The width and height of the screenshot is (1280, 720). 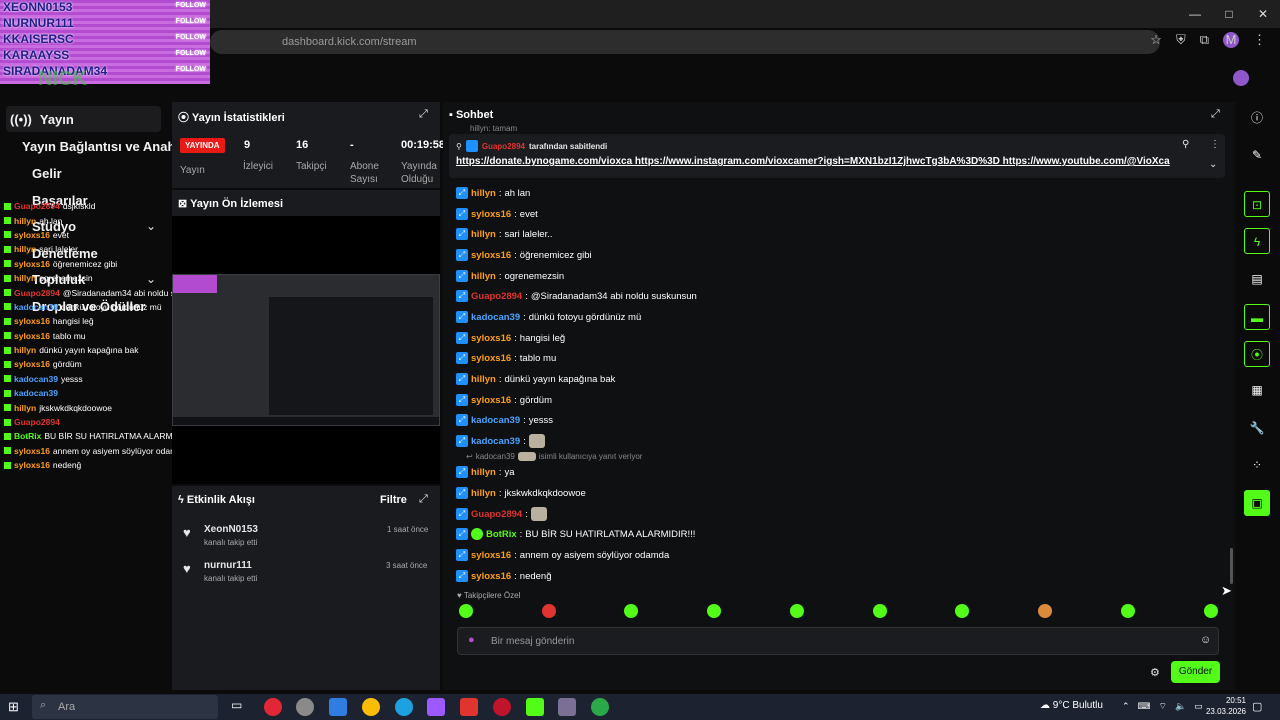 What do you see at coordinates (13, 707) in the screenshot?
I see `windows-start-icon: ⊞` at bounding box center [13, 707].